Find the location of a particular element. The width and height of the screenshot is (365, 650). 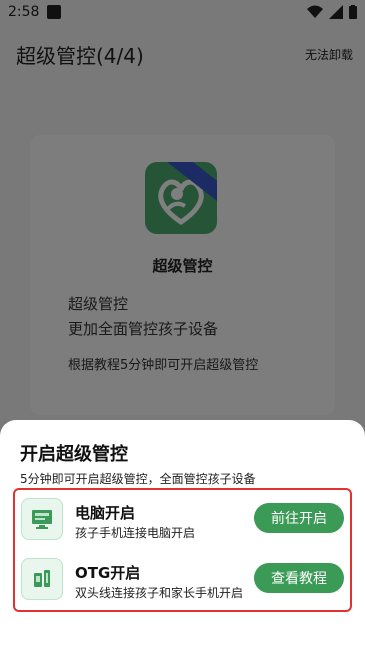

option-otg: OTG开启 双头线连接孩子和家长手机开启 查看教程 is located at coordinates (182, 580).